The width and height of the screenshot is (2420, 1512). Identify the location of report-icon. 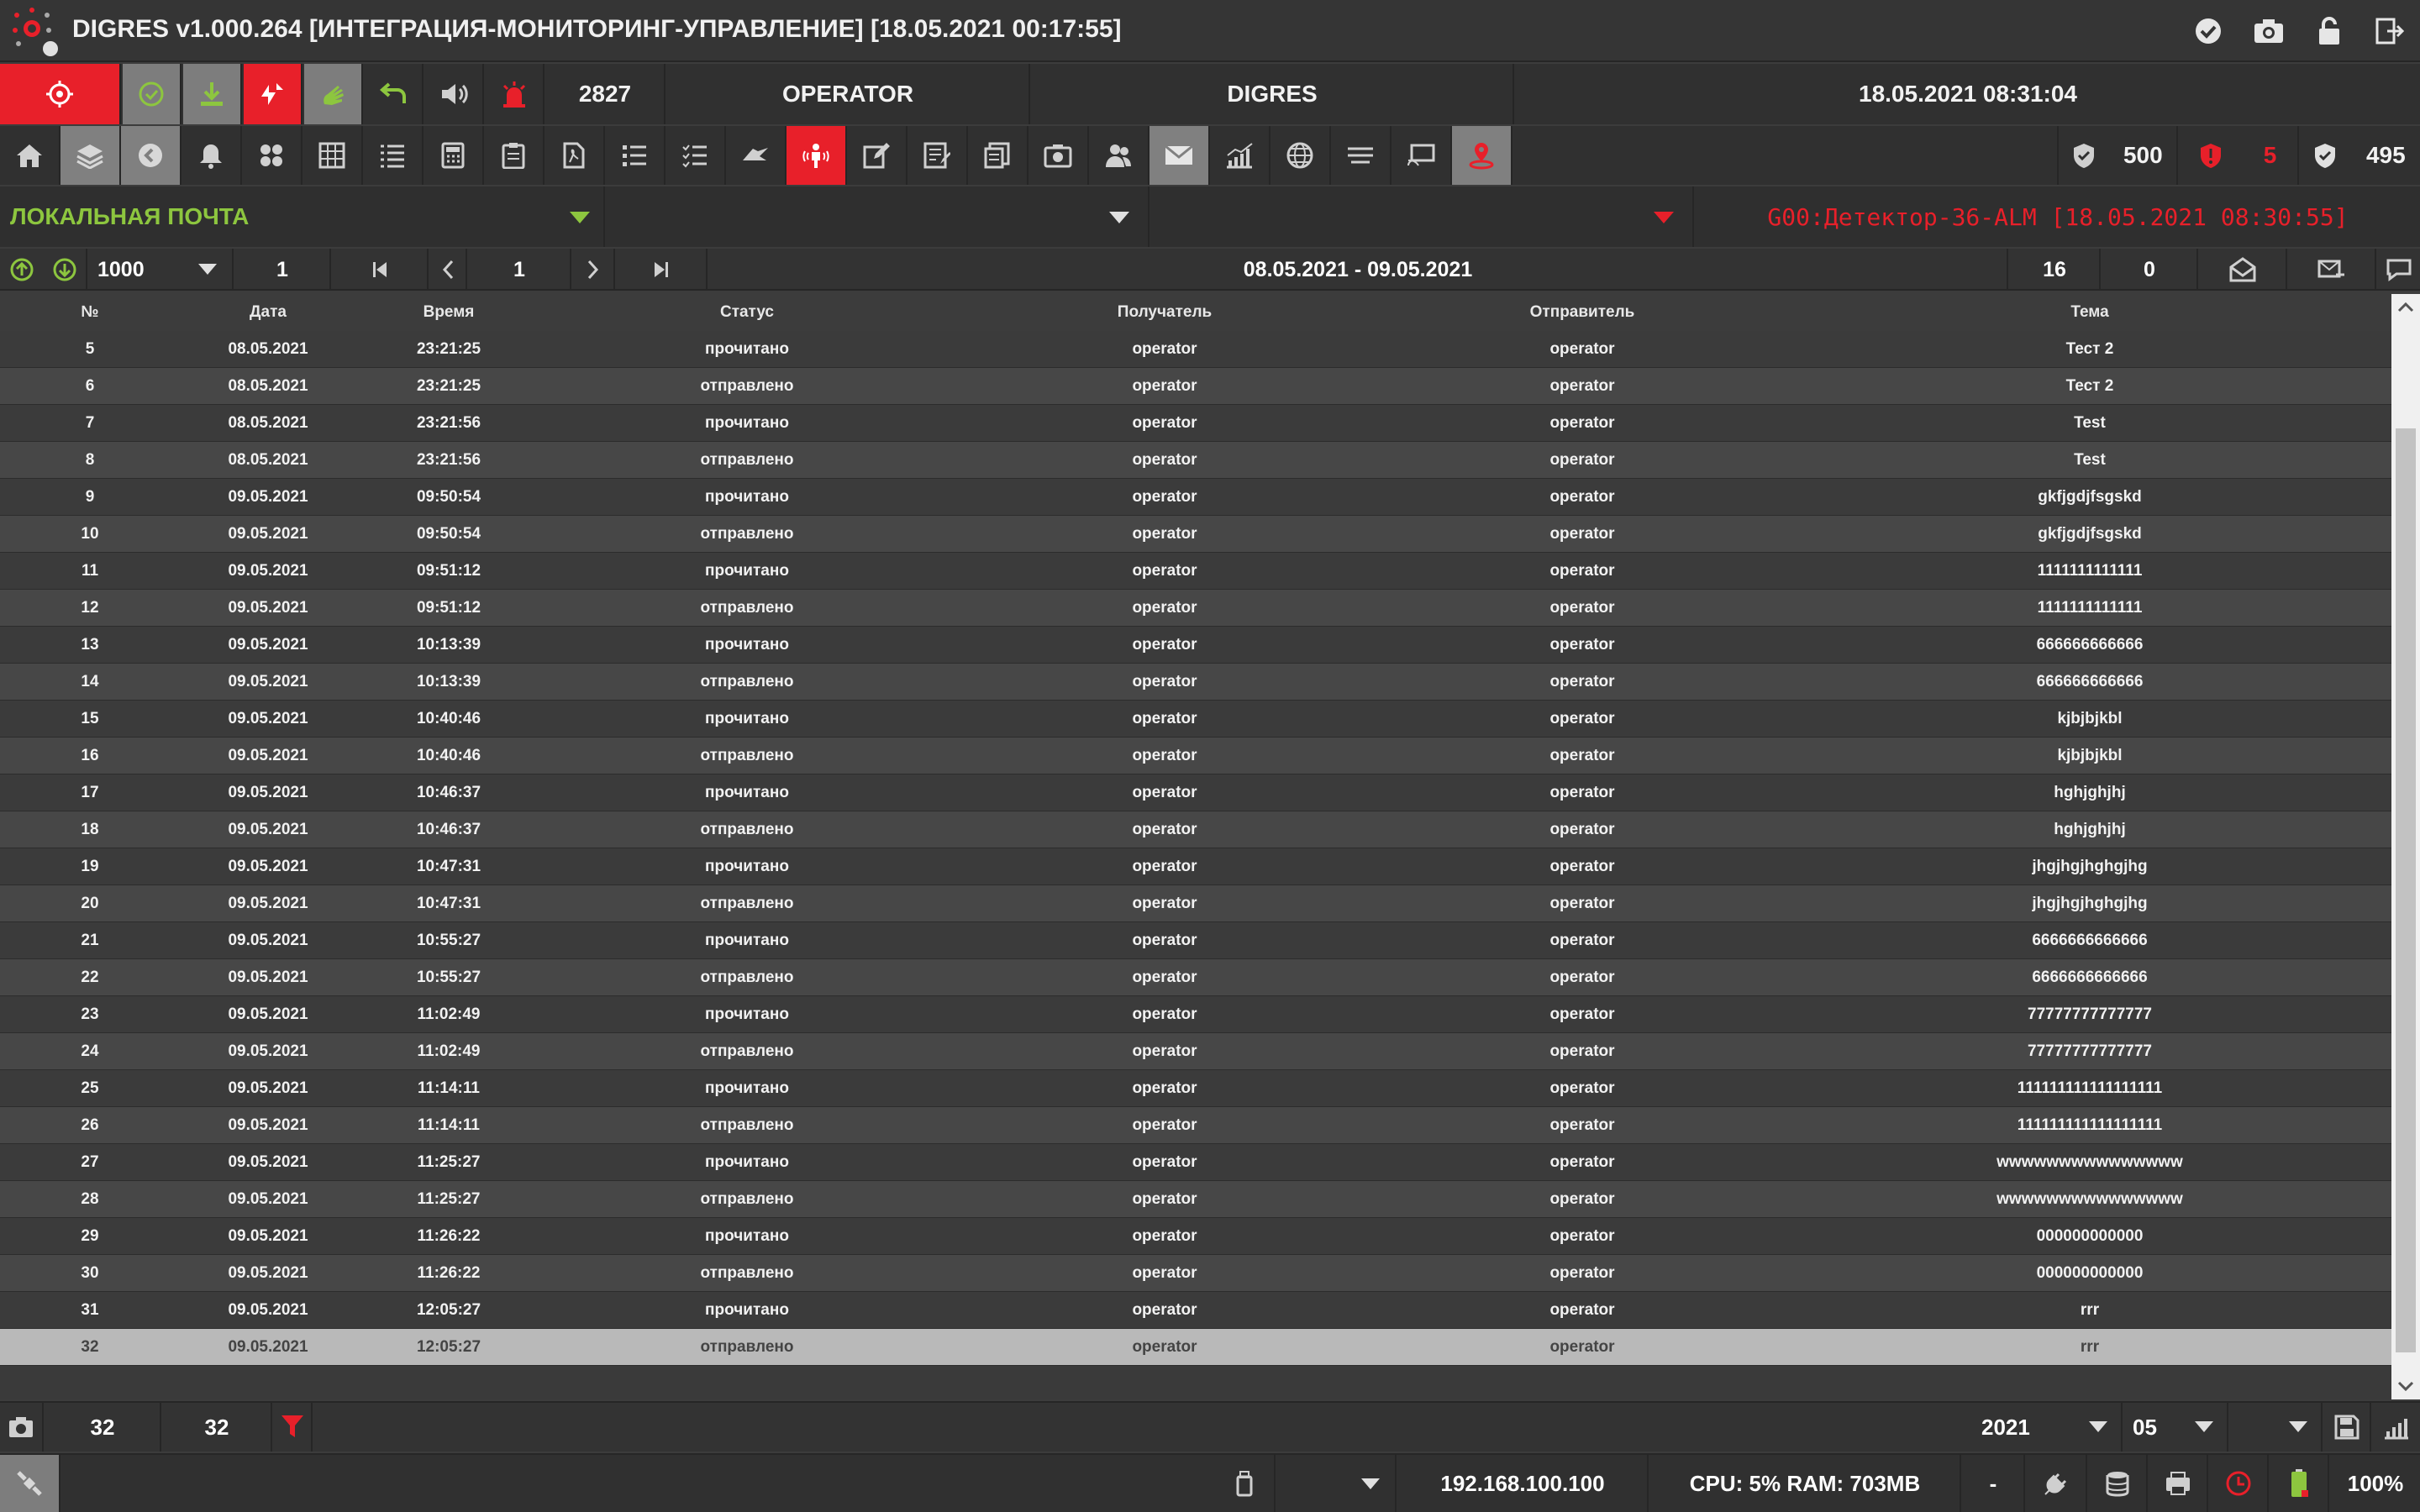
(938, 155).